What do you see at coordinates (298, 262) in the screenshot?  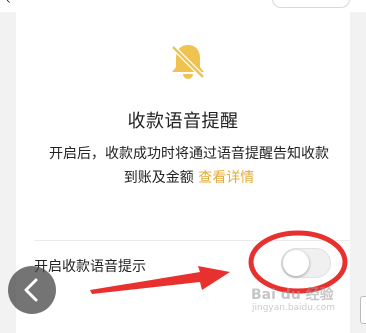 I see `annotation-circle` at bounding box center [298, 262].